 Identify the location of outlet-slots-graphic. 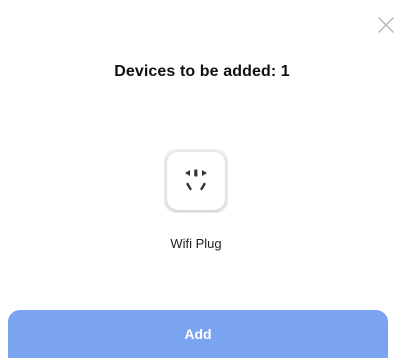
(196, 180).